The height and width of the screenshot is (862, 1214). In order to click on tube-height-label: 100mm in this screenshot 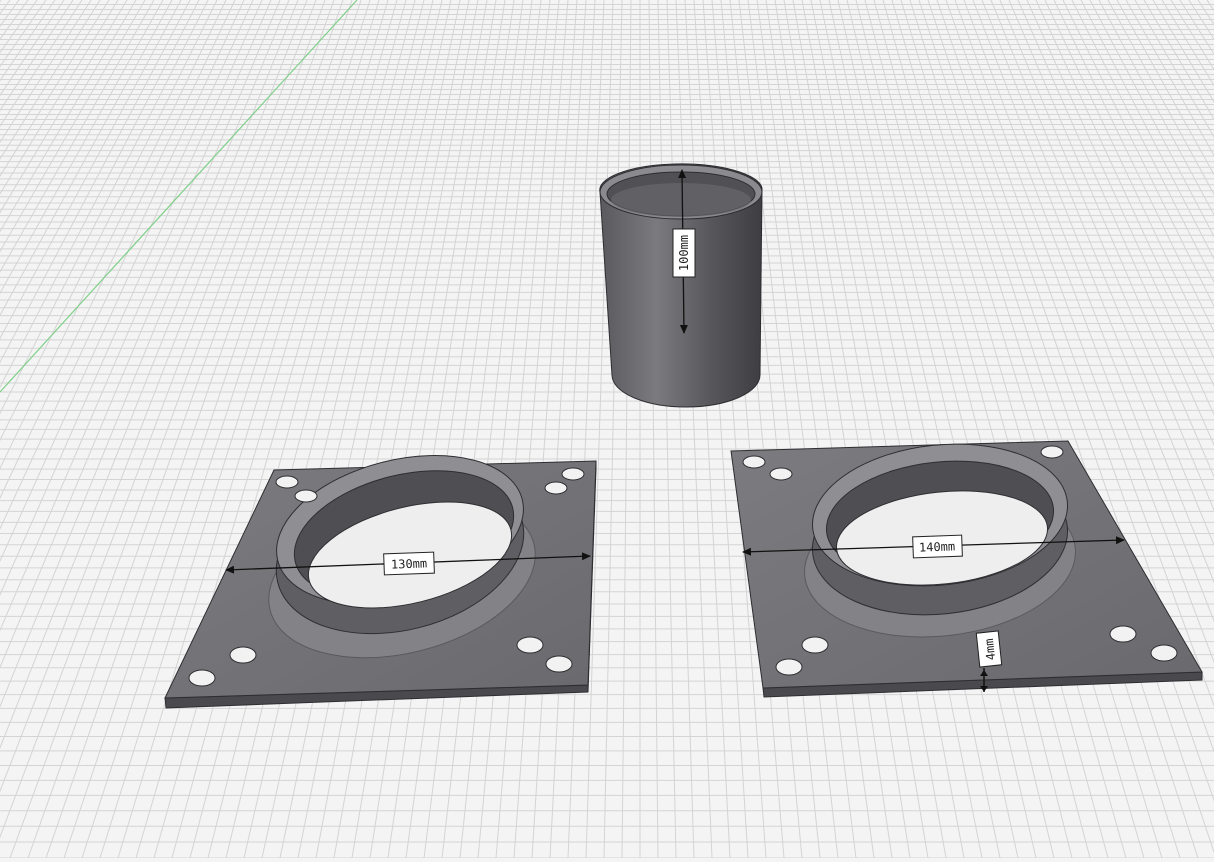, I will do `click(684, 253)`.